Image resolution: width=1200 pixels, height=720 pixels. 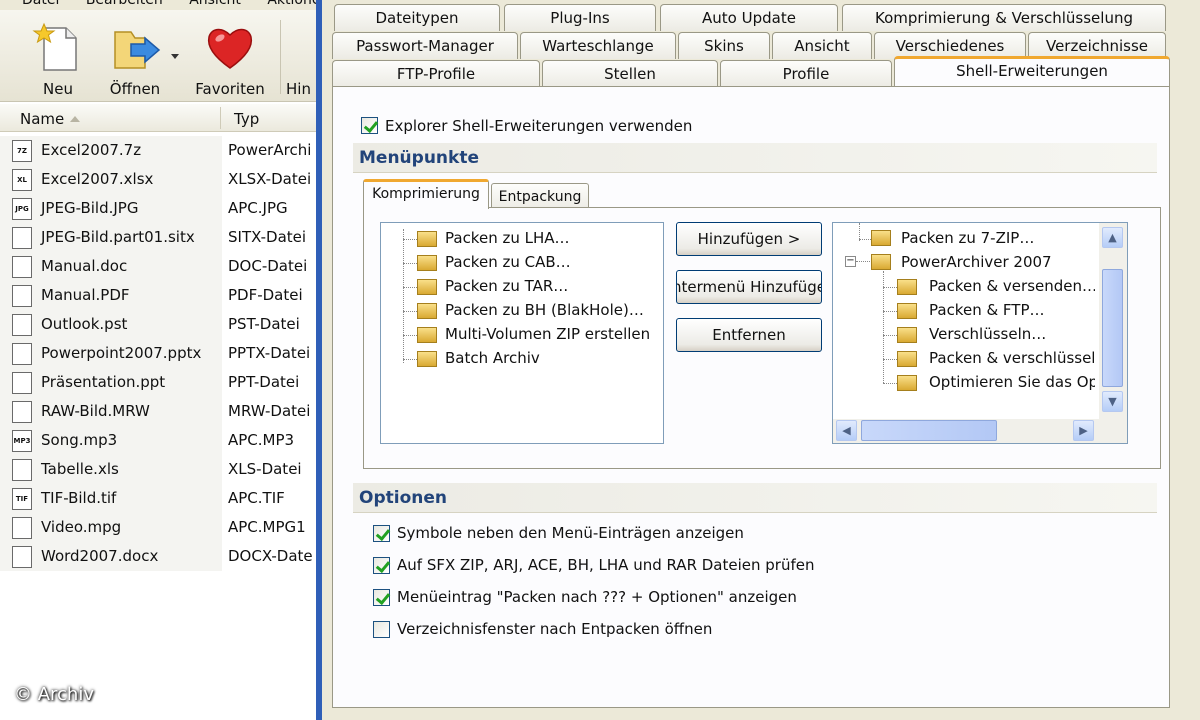 What do you see at coordinates (265, 469) in the screenshot?
I see `file-type: XLS-Datei` at bounding box center [265, 469].